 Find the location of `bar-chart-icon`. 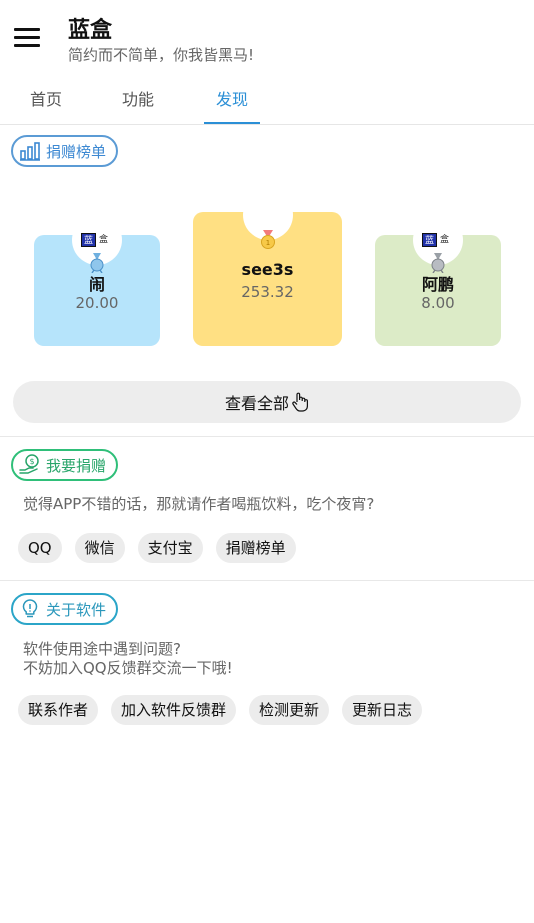

bar-chart-icon is located at coordinates (30, 151).